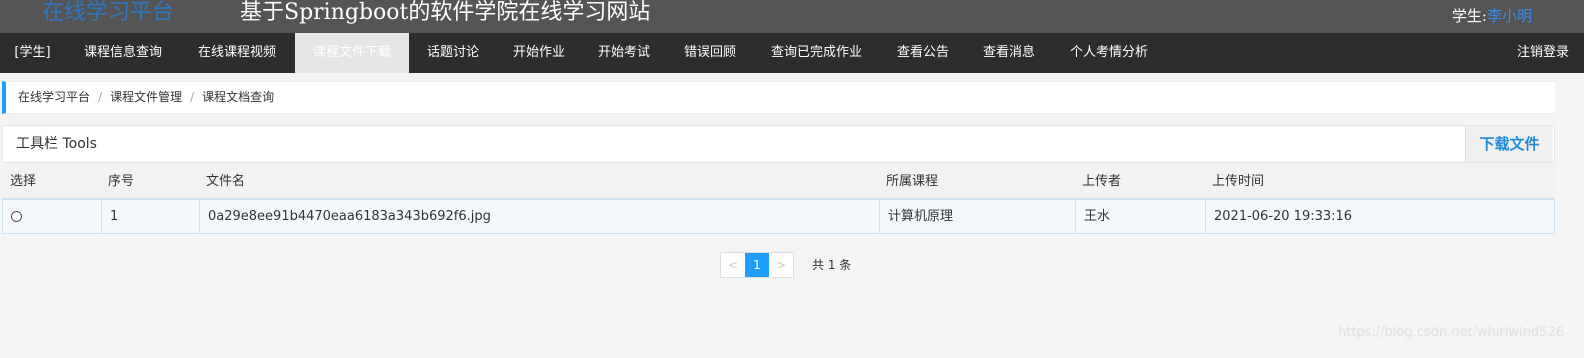 Image resolution: width=1584 pixels, height=358 pixels. I want to click on next-page-button: >, so click(781, 265).